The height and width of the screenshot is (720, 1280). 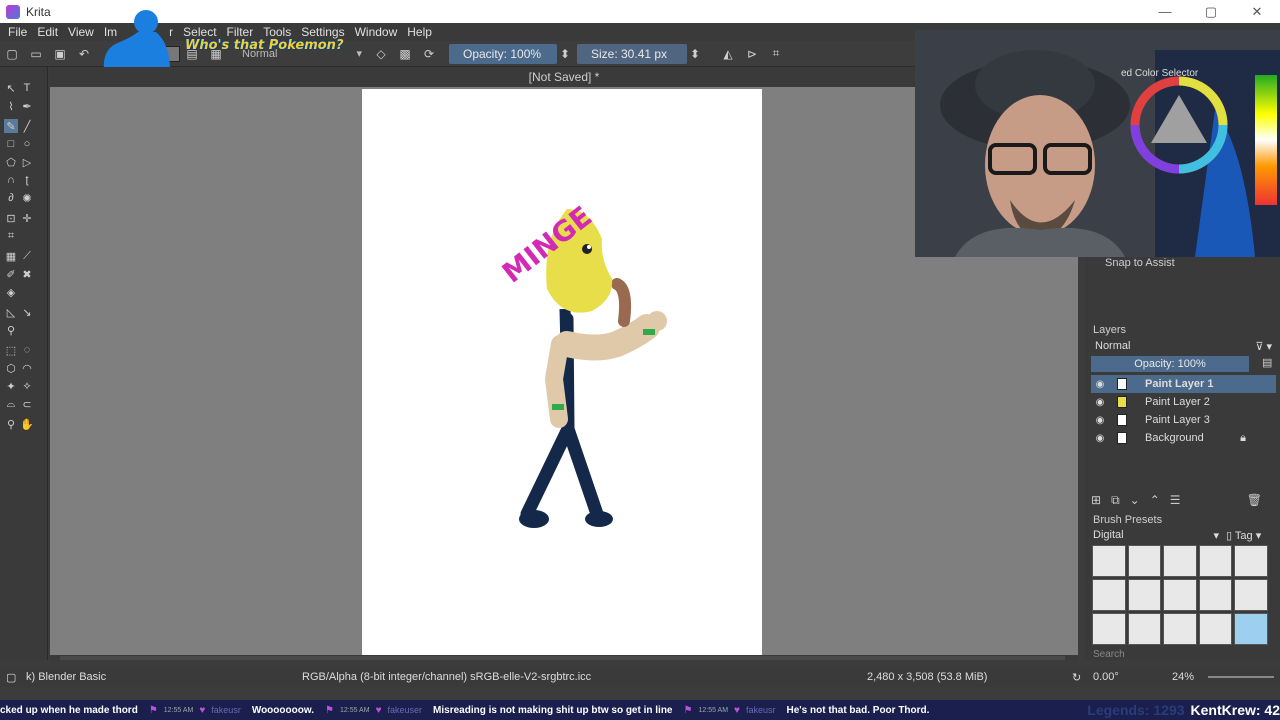 I want to click on polygon-select-icon: ⬡, so click(x=11, y=368).